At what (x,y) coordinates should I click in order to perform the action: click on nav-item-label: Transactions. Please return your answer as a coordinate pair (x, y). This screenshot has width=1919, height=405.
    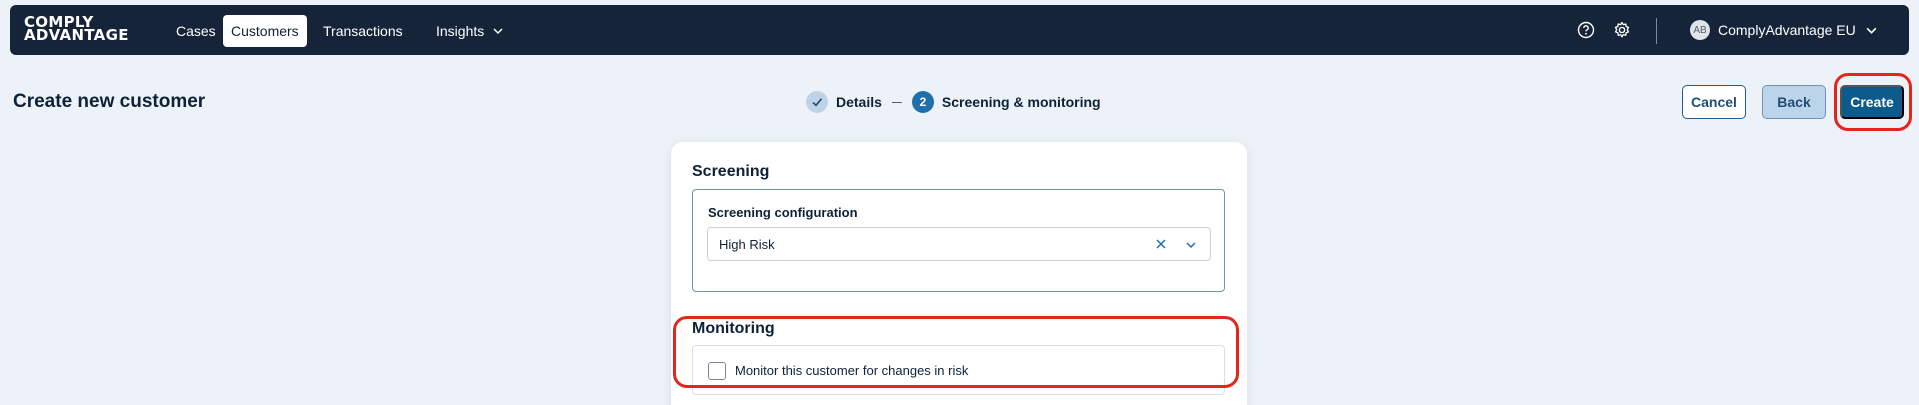
    Looking at the image, I should click on (363, 31).